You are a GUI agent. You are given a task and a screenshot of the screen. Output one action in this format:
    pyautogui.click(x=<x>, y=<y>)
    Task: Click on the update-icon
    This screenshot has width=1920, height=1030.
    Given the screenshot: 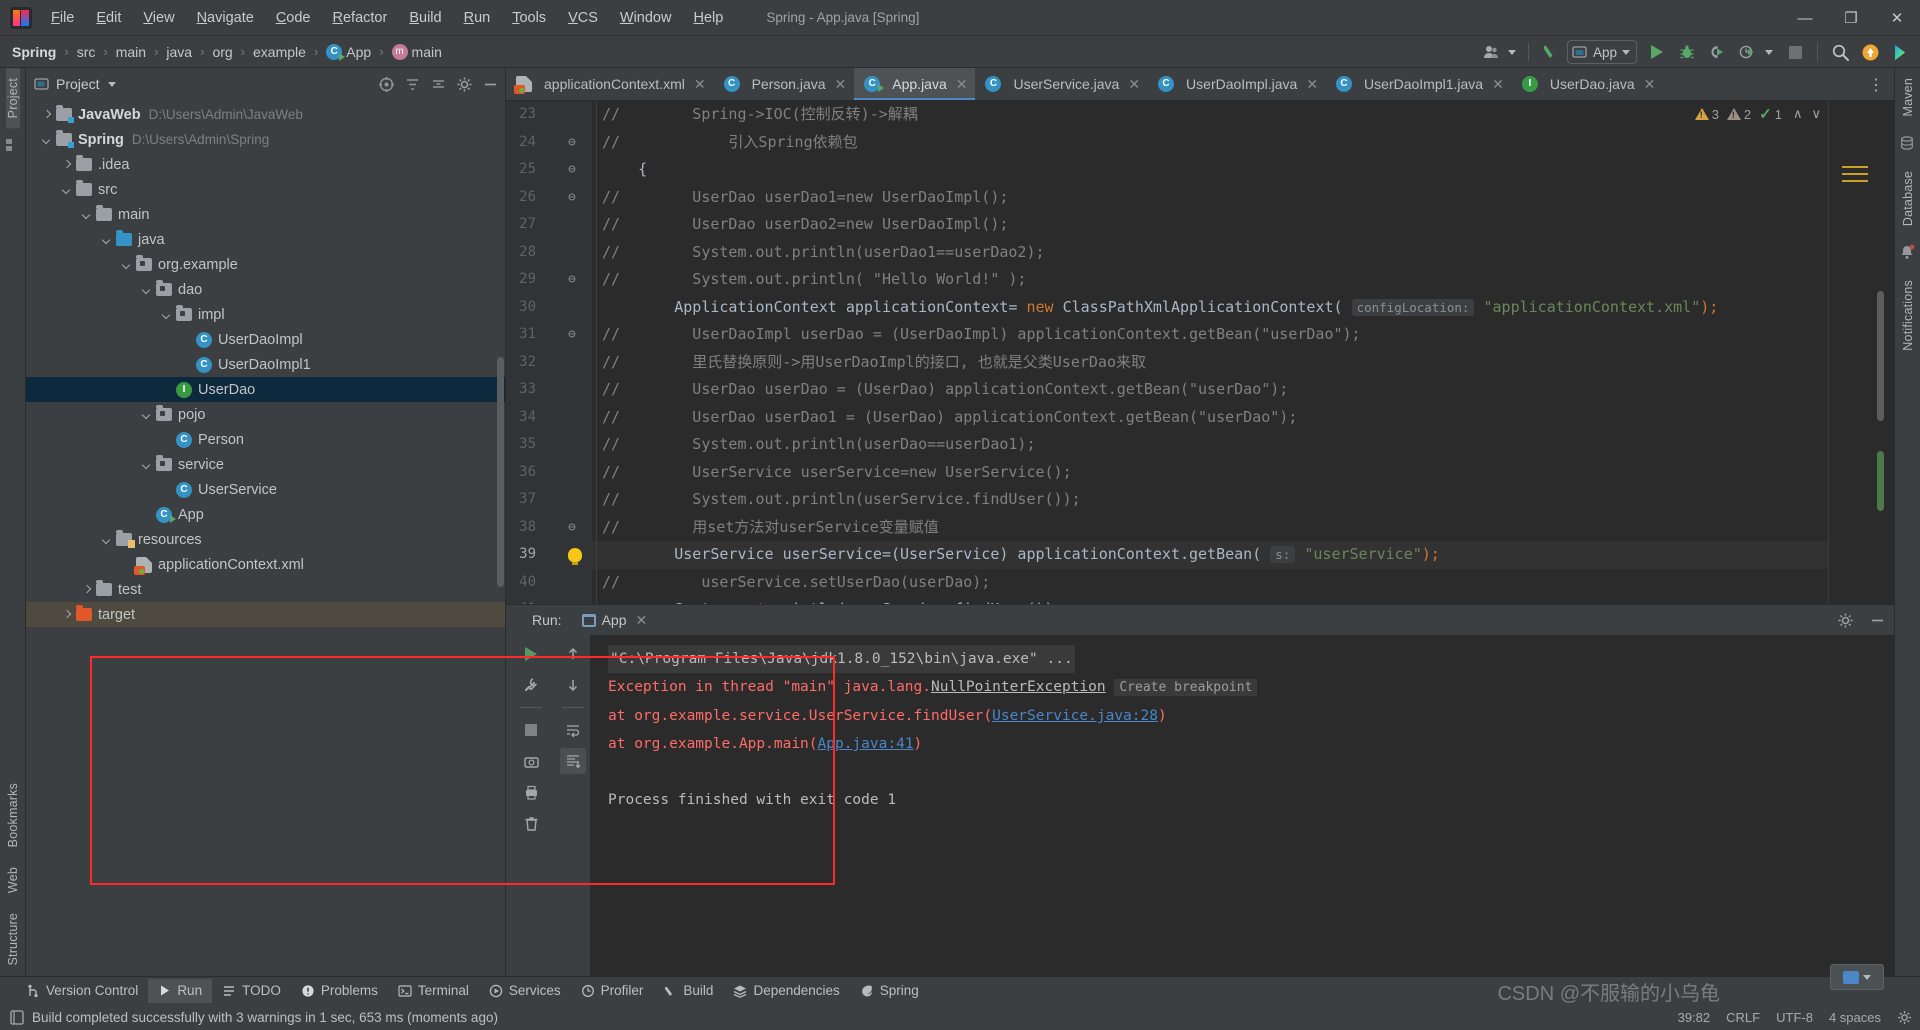 What is the action you would take?
    pyautogui.click(x=1551, y=52)
    